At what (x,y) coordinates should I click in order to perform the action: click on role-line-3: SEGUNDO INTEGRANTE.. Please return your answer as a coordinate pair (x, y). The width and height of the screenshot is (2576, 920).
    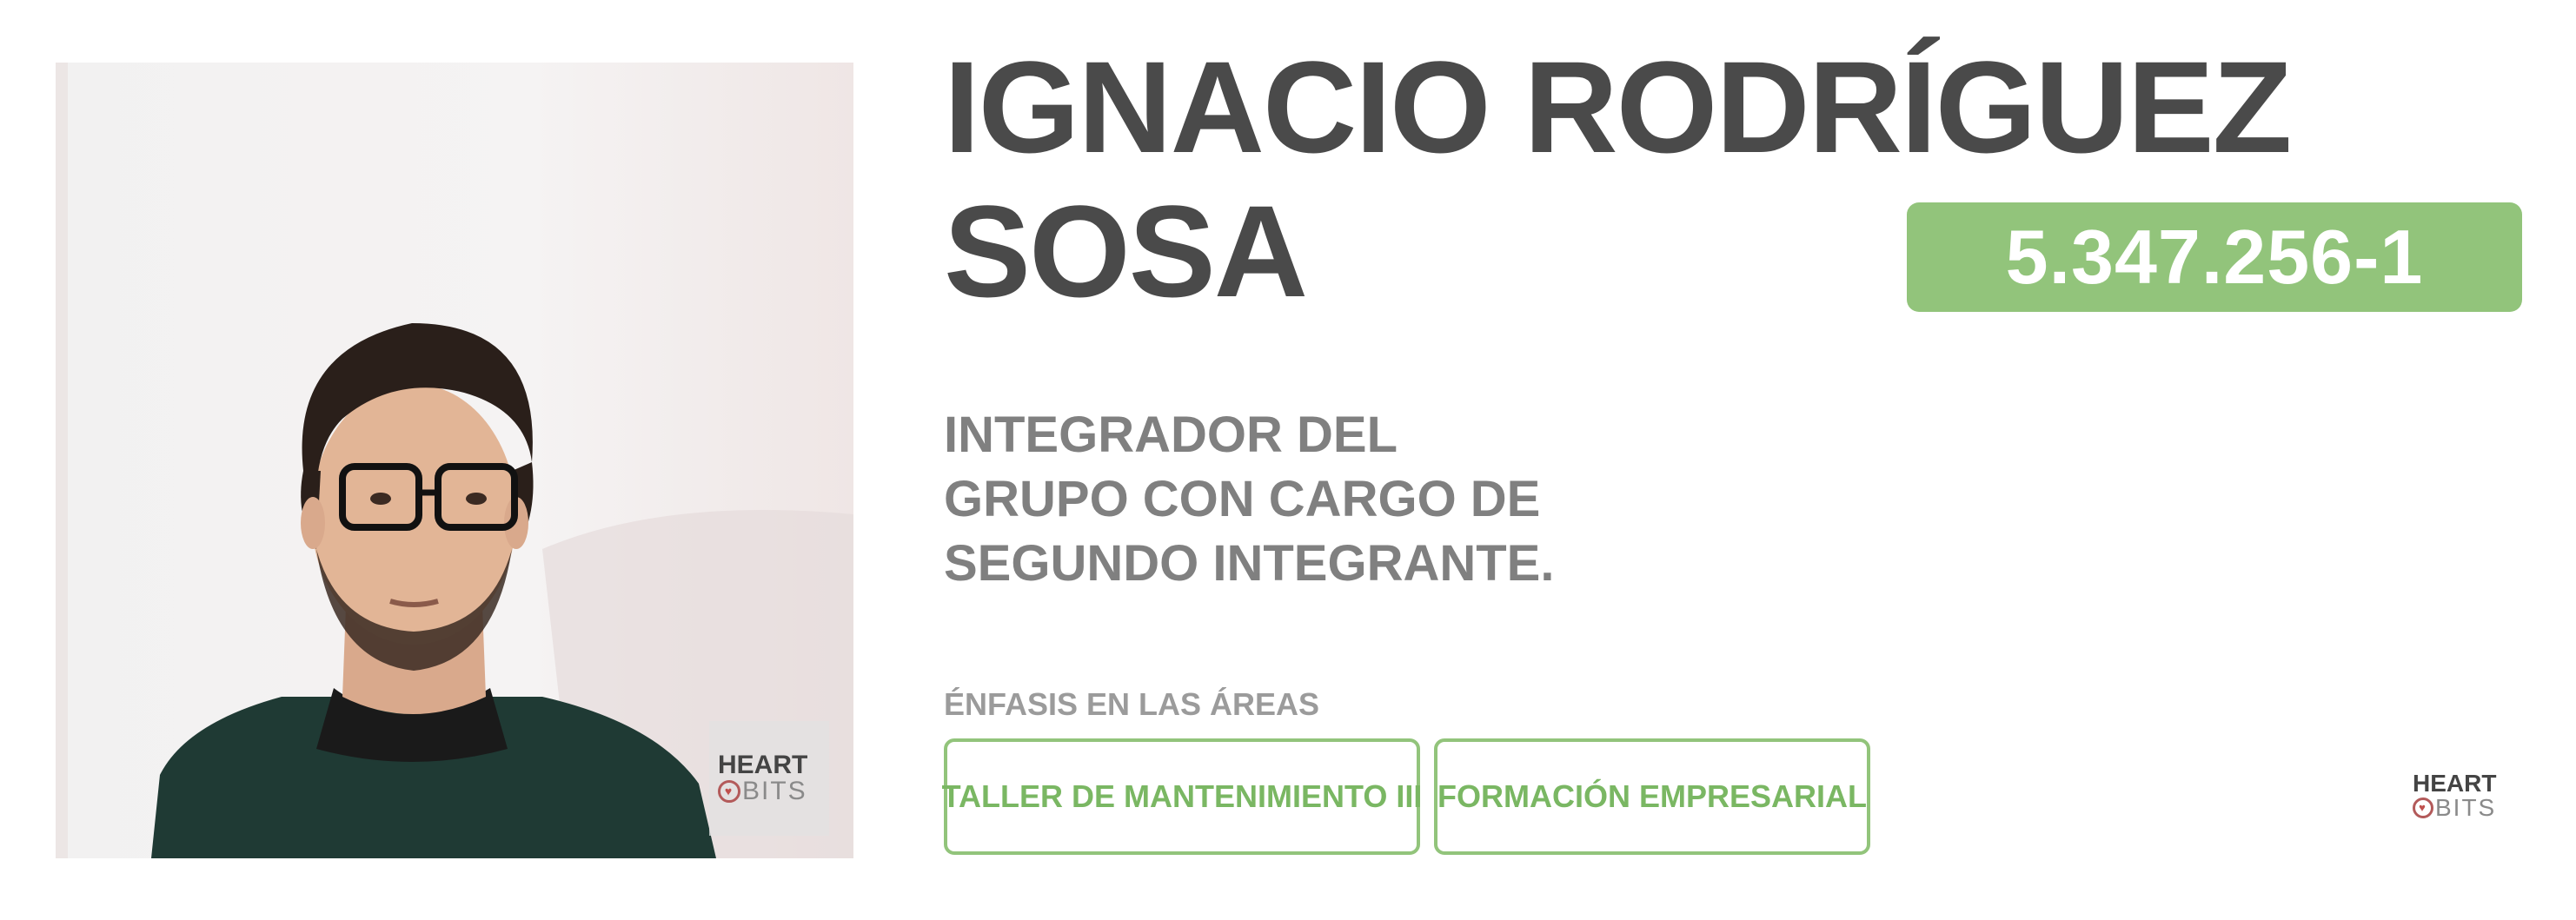
    Looking at the image, I should click on (1249, 564).